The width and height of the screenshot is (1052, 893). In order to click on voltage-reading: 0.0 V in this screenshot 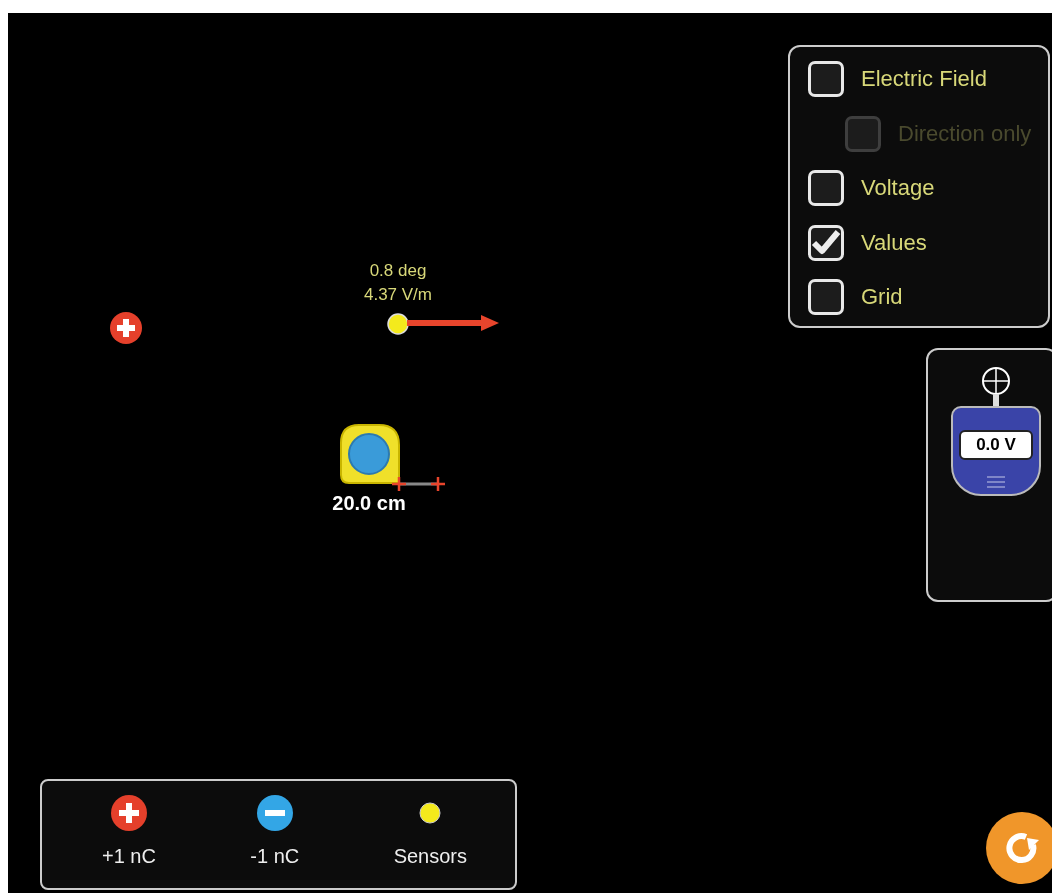, I will do `click(996, 445)`.